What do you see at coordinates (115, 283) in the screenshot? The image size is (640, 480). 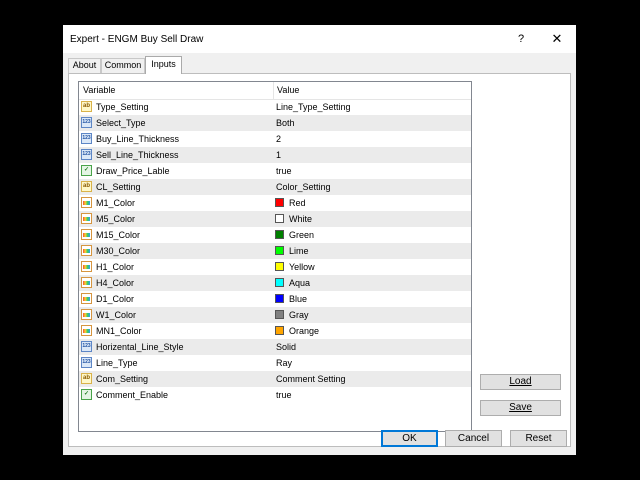 I see `variable-name: H4_Color` at bounding box center [115, 283].